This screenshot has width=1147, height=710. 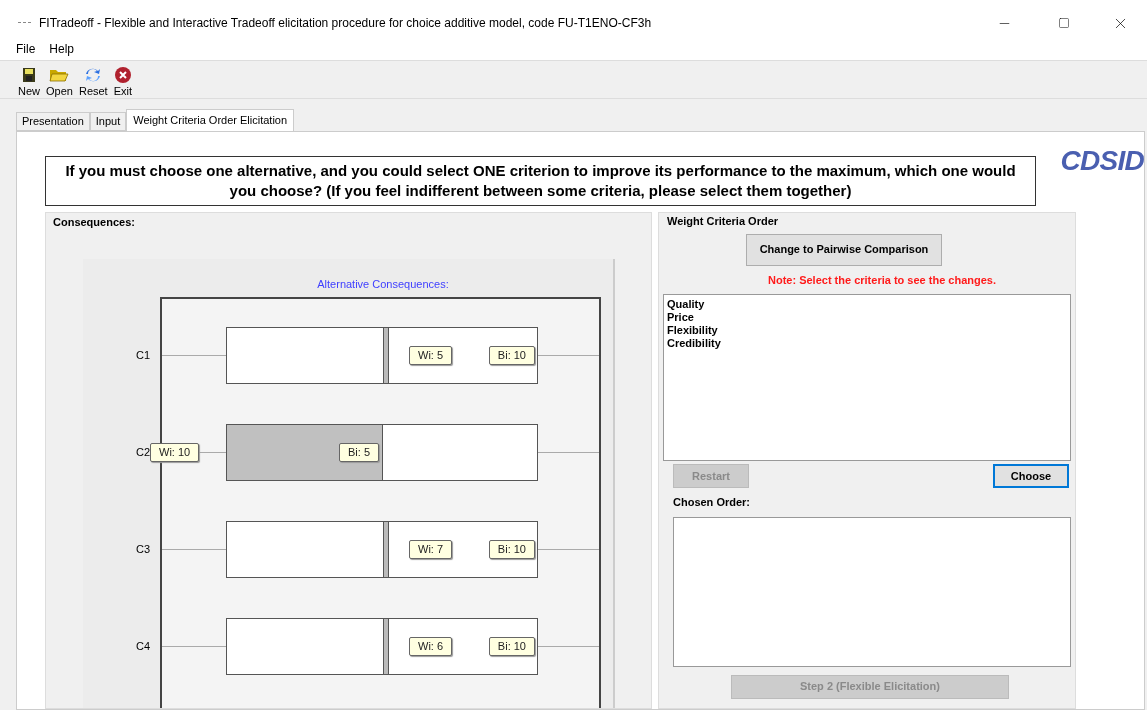 I want to click on close-icon, so click(x=122, y=75).